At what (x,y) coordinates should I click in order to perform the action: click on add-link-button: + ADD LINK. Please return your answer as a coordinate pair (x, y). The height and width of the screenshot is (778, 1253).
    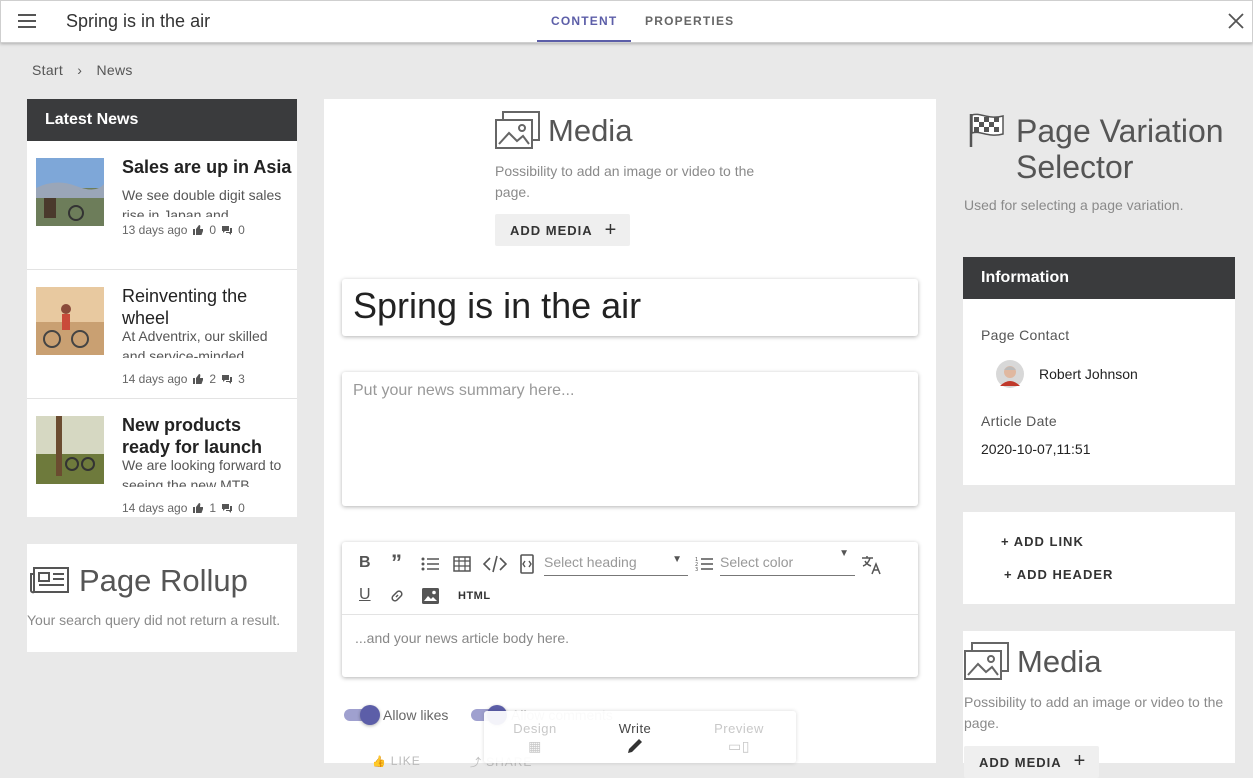
    Looking at the image, I should click on (1042, 541).